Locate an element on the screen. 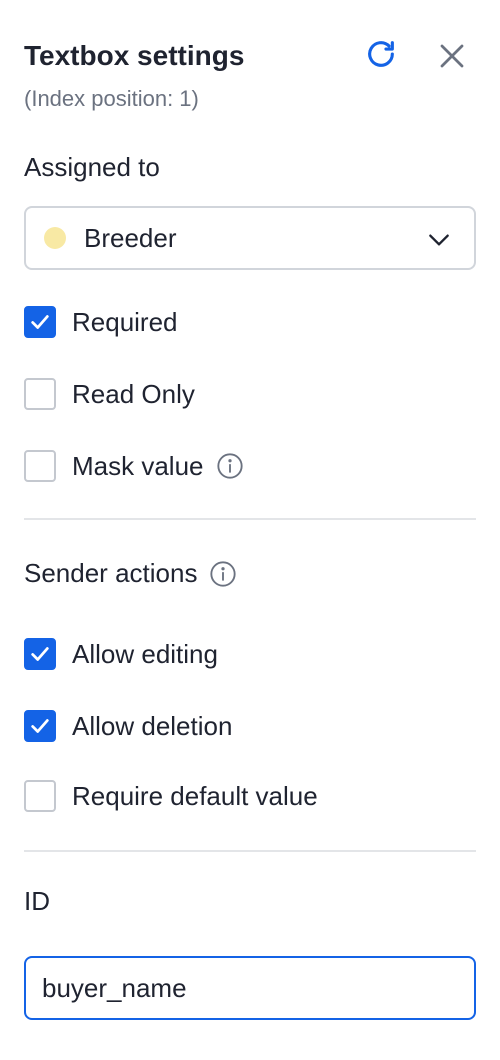 The image size is (500, 1060). required-checkbox-row: Required is located at coordinates (101, 322).